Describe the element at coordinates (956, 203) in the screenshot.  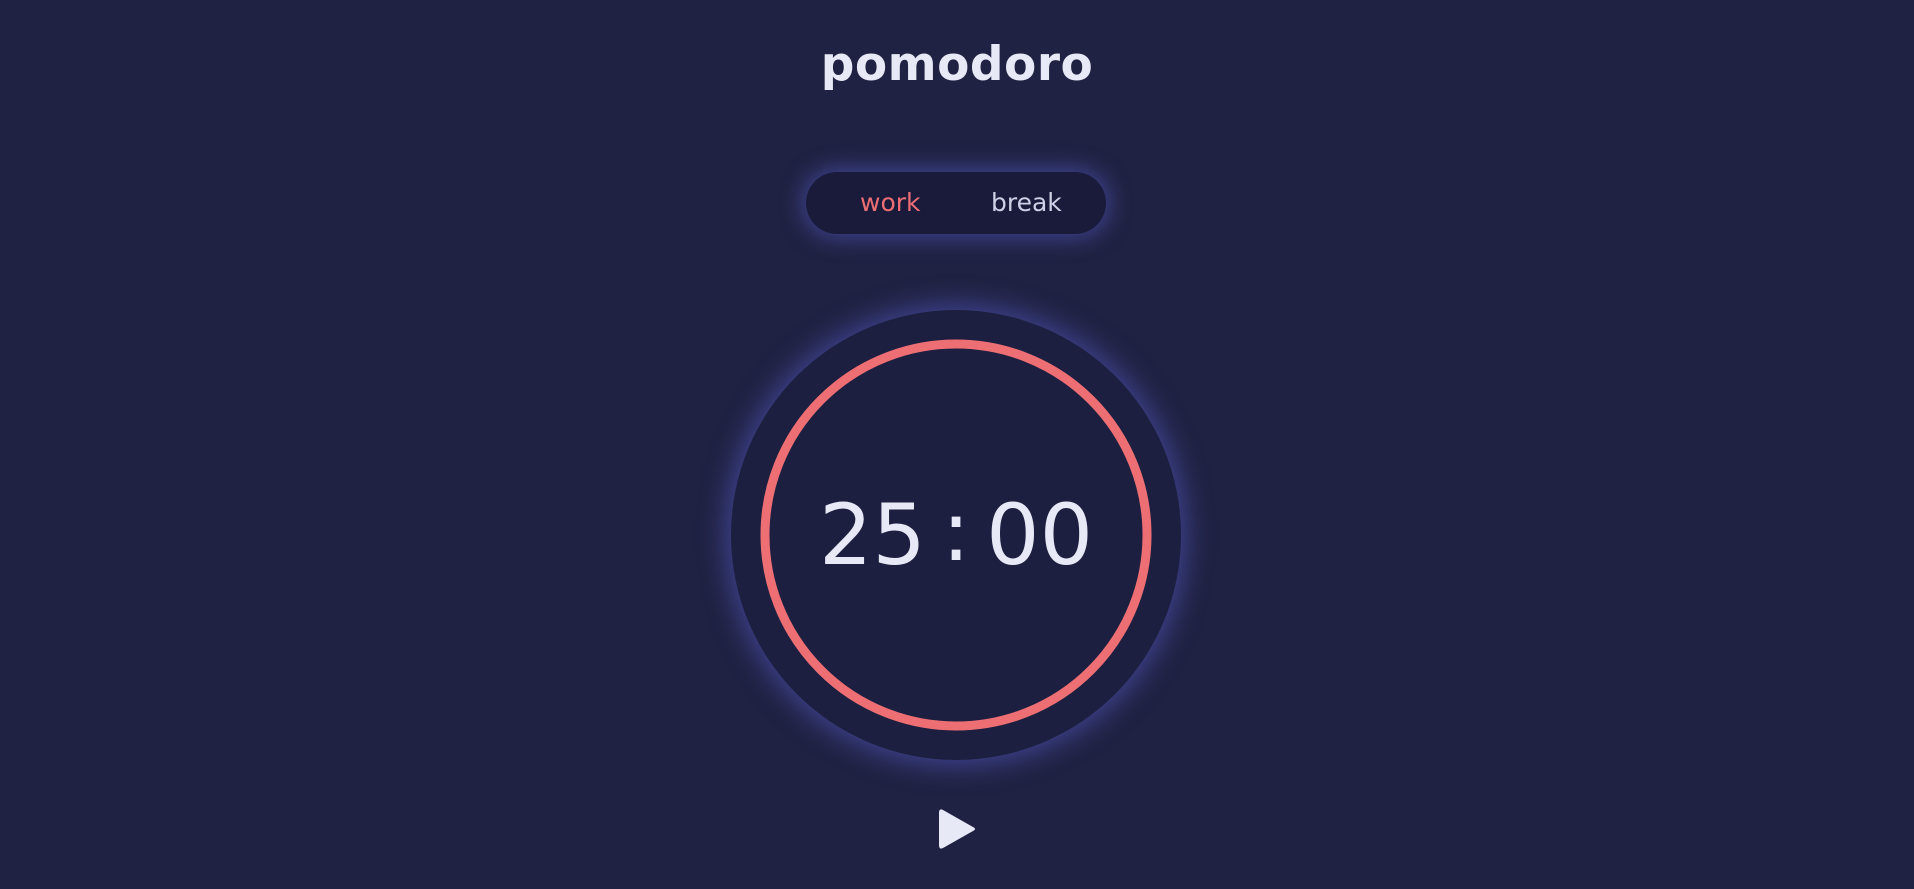
I see `mode-toggle: work break` at that location.